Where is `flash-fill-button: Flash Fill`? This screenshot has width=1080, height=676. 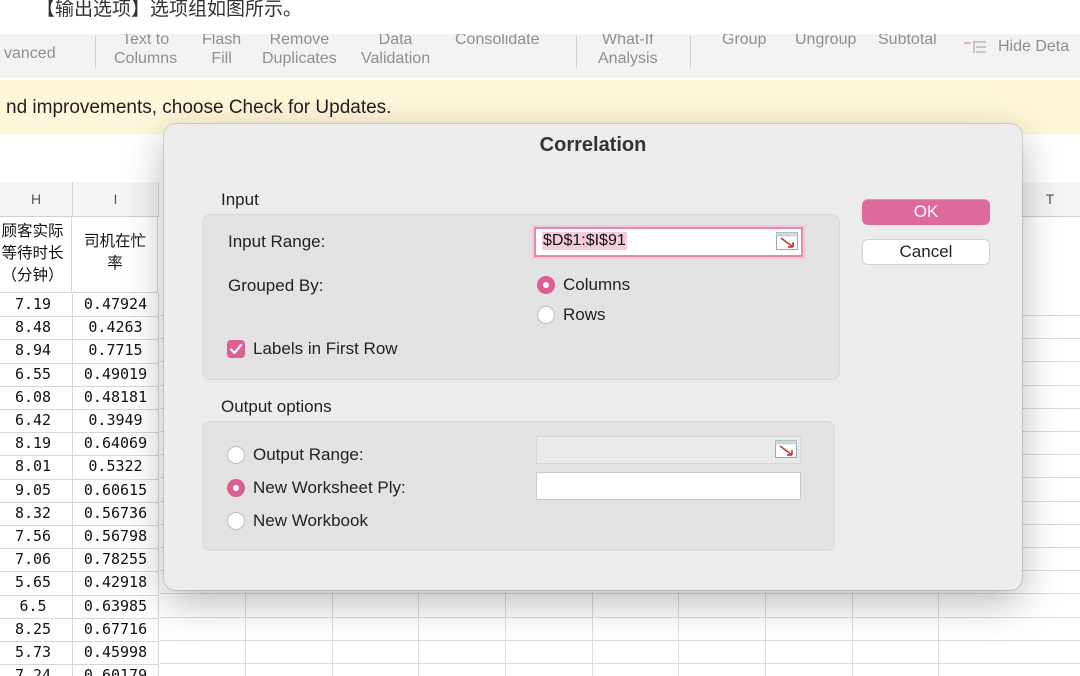 flash-fill-button: Flash Fill is located at coordinates (221, 51).